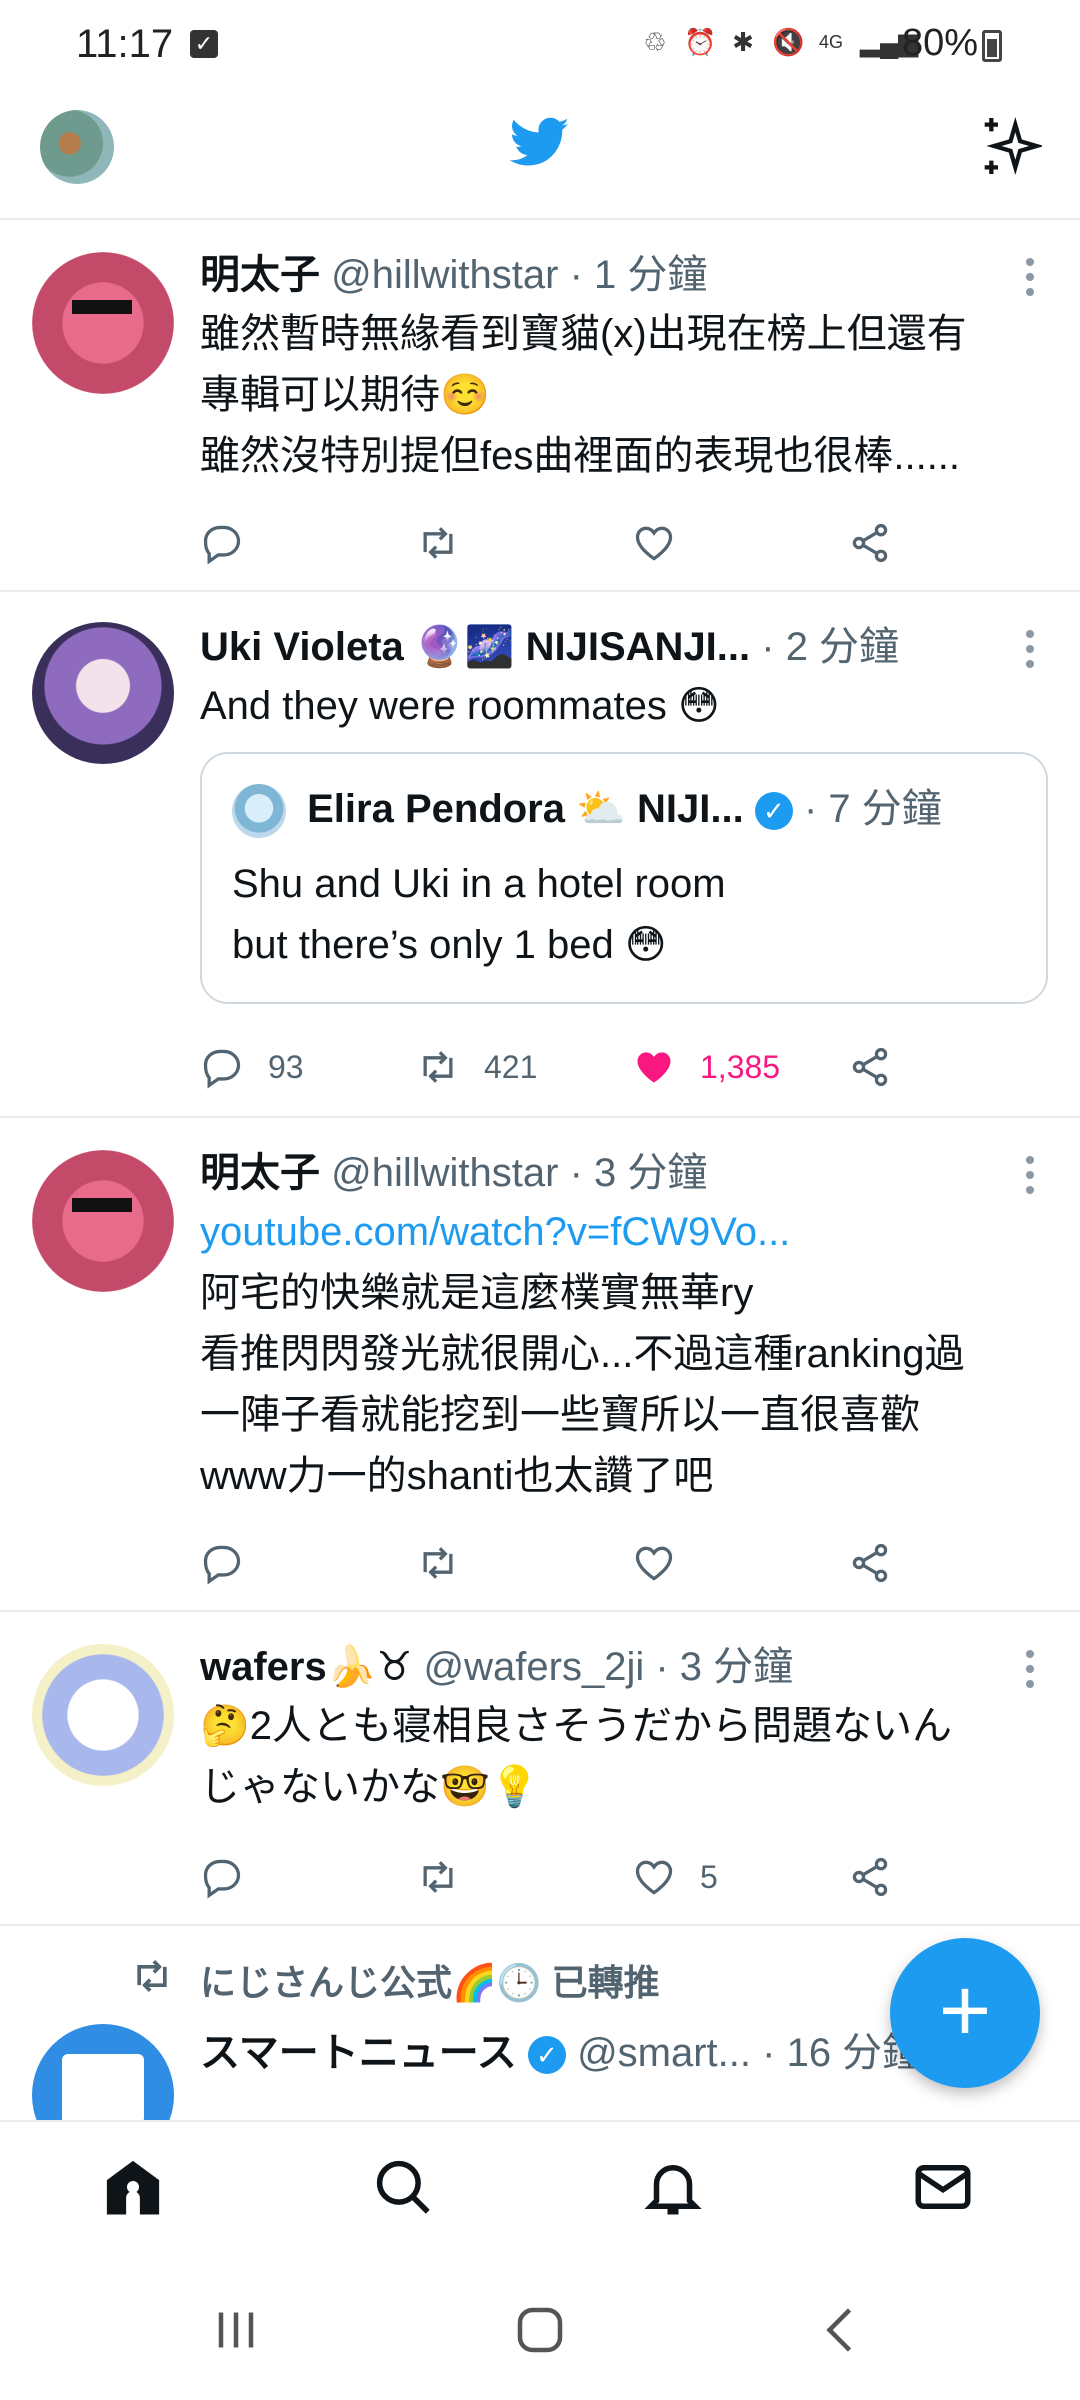 Image resolution: width=1080 pixels, height=2400 pixels. I want to click on quoted-line: but there’s only 1 bed 😳, so click(449, 945).